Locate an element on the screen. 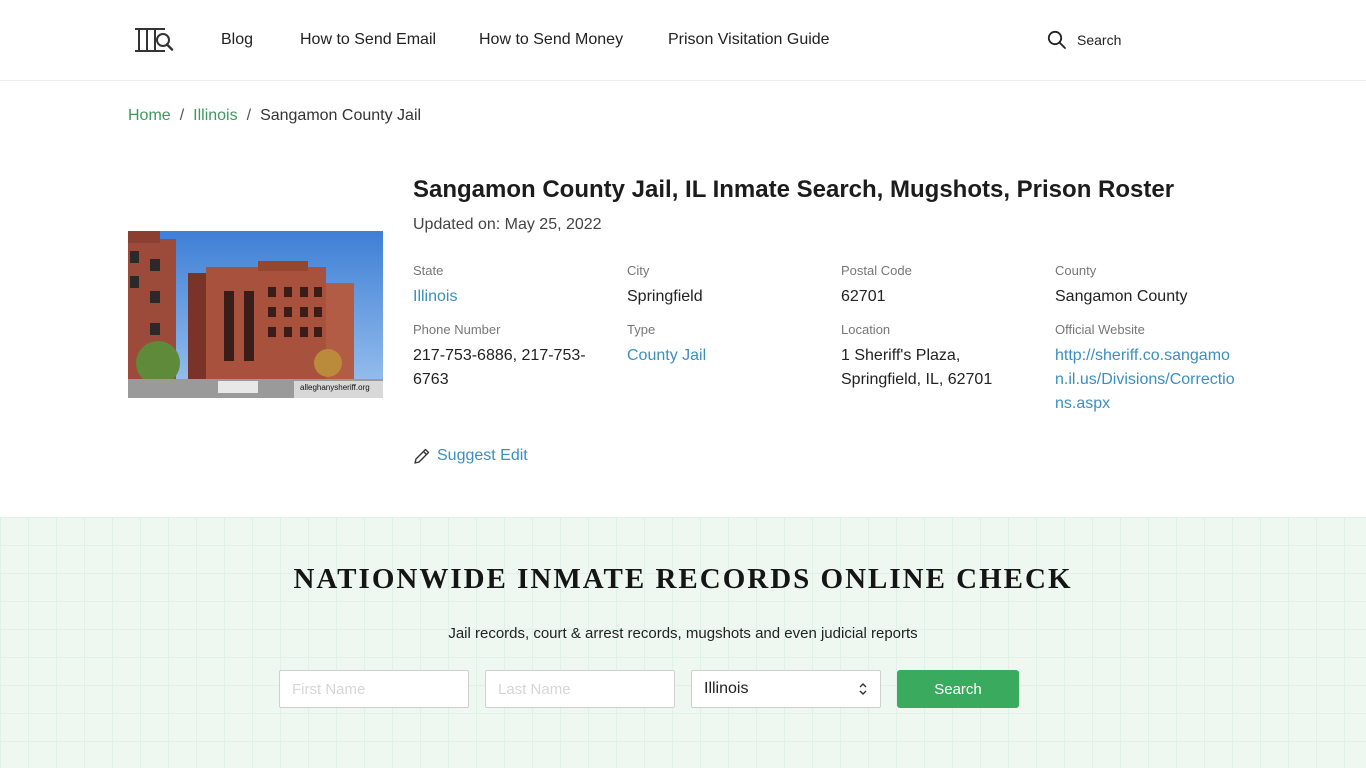 The height and width of the screenshot is (768, 1366). suggest-edit-link: Suggest Edit is located at coordinates (470, 456).